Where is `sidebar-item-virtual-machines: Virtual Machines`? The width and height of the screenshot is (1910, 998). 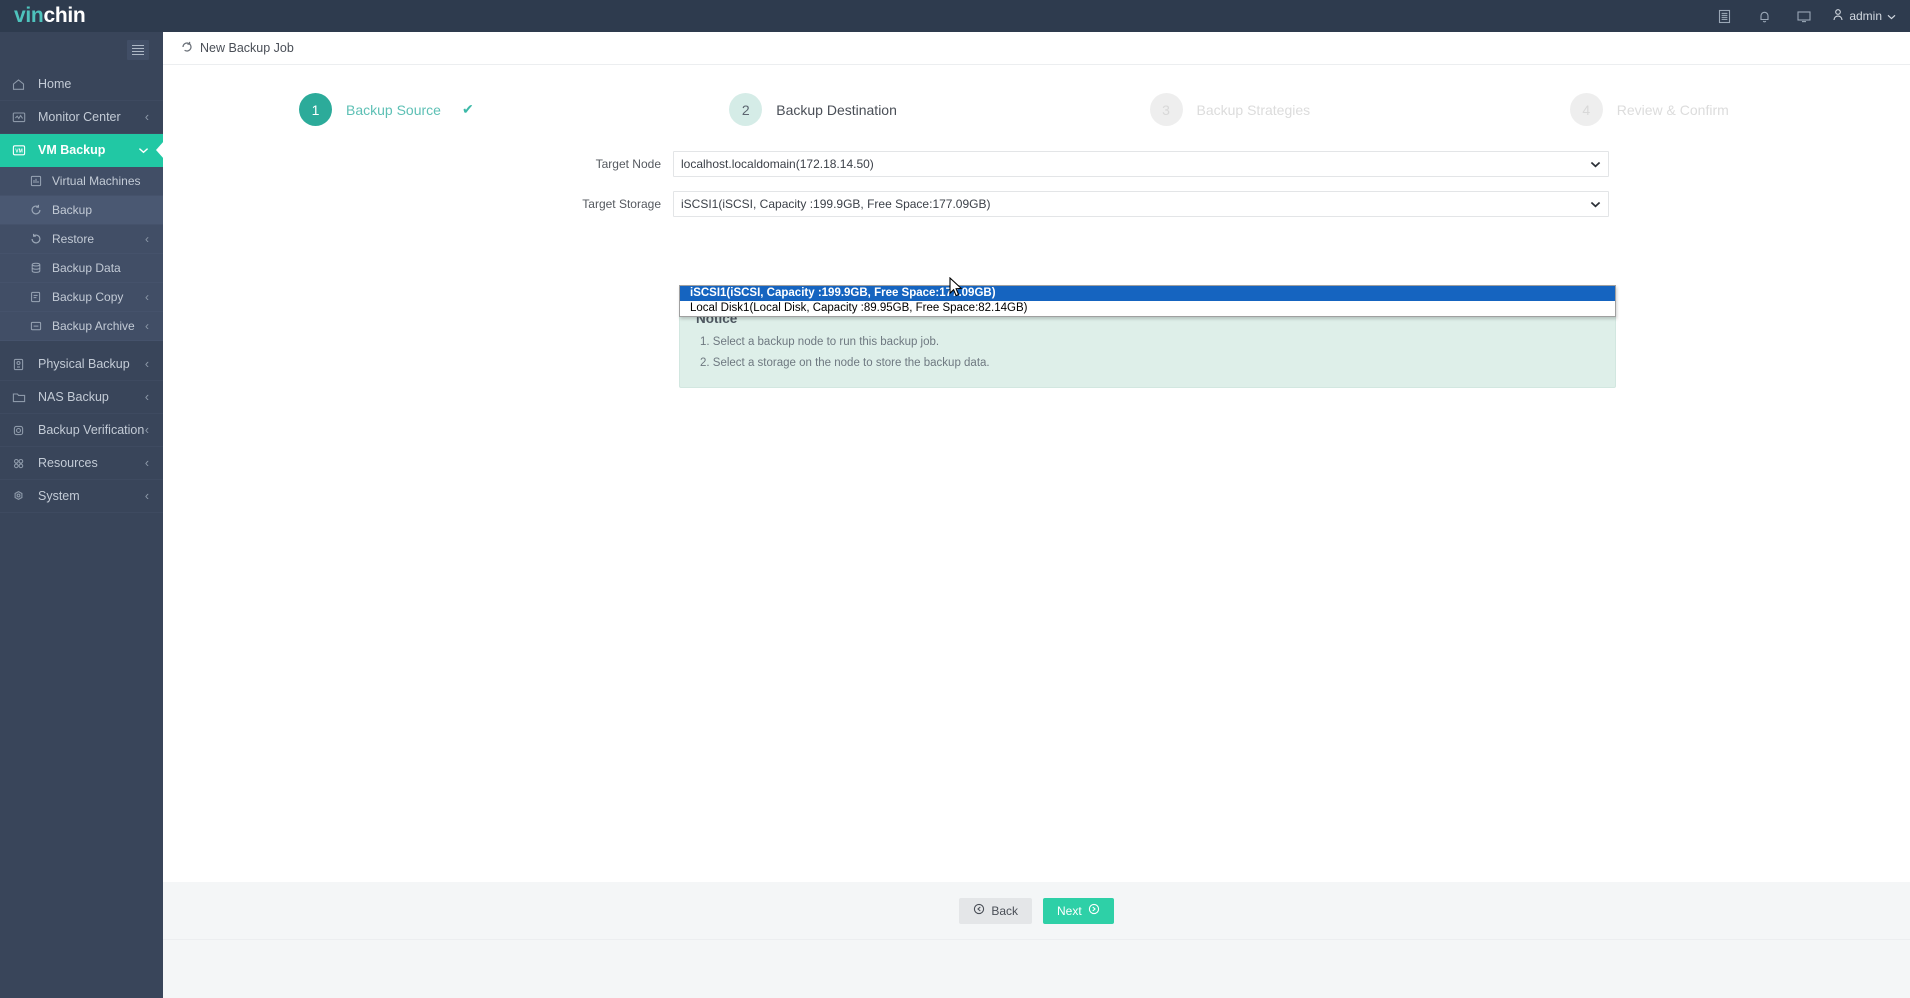 sidebar-item-virtual-machines: Virtual Machines is located at coordinates (81, 181).